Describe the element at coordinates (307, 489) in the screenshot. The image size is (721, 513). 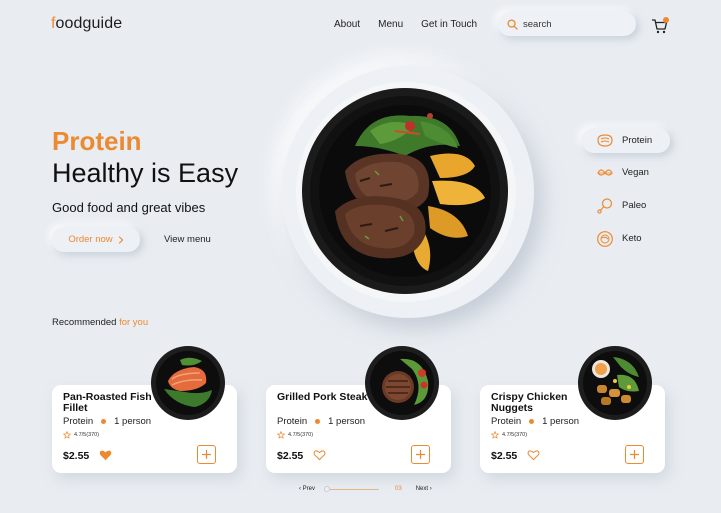
I see `prev-page-button: ‹ Prev` at that location.